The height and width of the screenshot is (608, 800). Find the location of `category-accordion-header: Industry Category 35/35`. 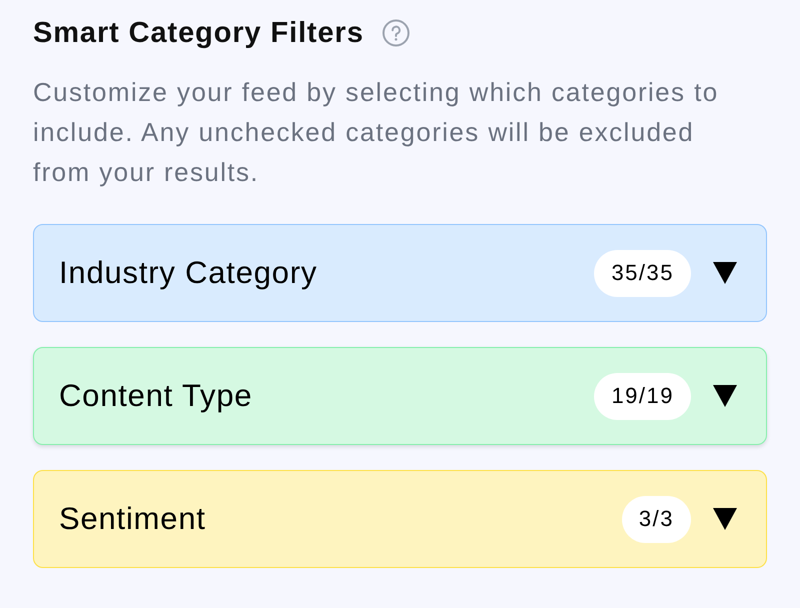

category-accordion-header: Industry Category 35/35 is located at coordinates (400, 273).